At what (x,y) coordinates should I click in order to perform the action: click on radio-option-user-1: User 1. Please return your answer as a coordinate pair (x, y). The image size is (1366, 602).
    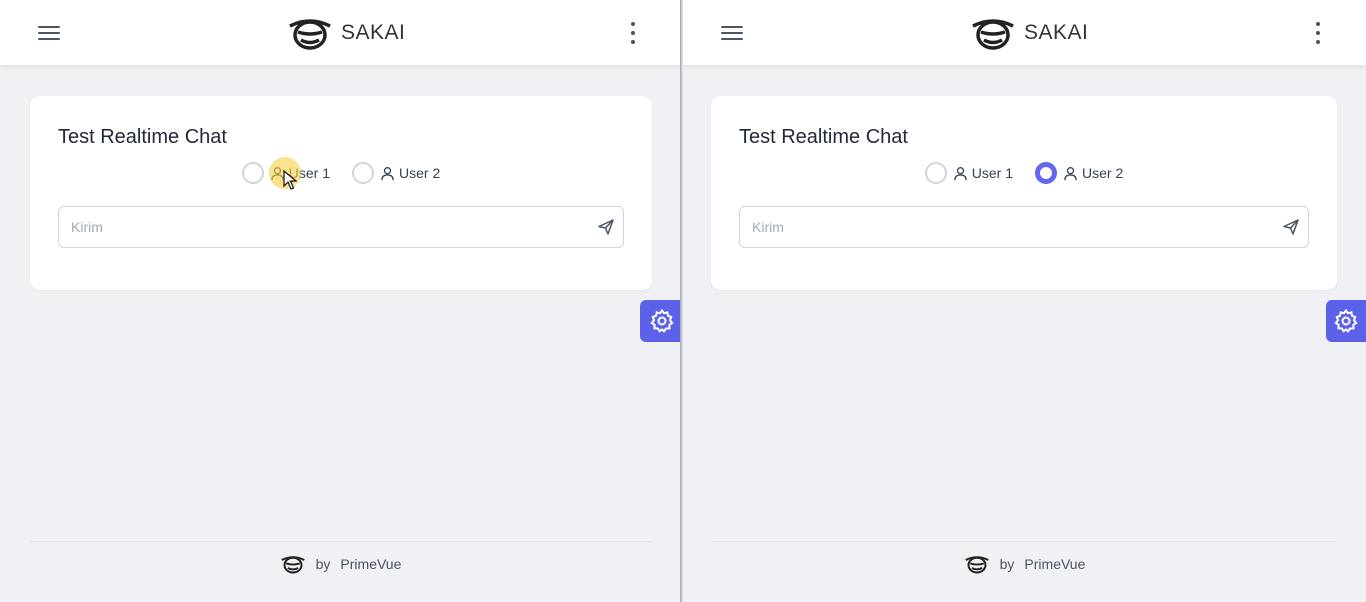
    Looking at the image, I should click on (968, 173).